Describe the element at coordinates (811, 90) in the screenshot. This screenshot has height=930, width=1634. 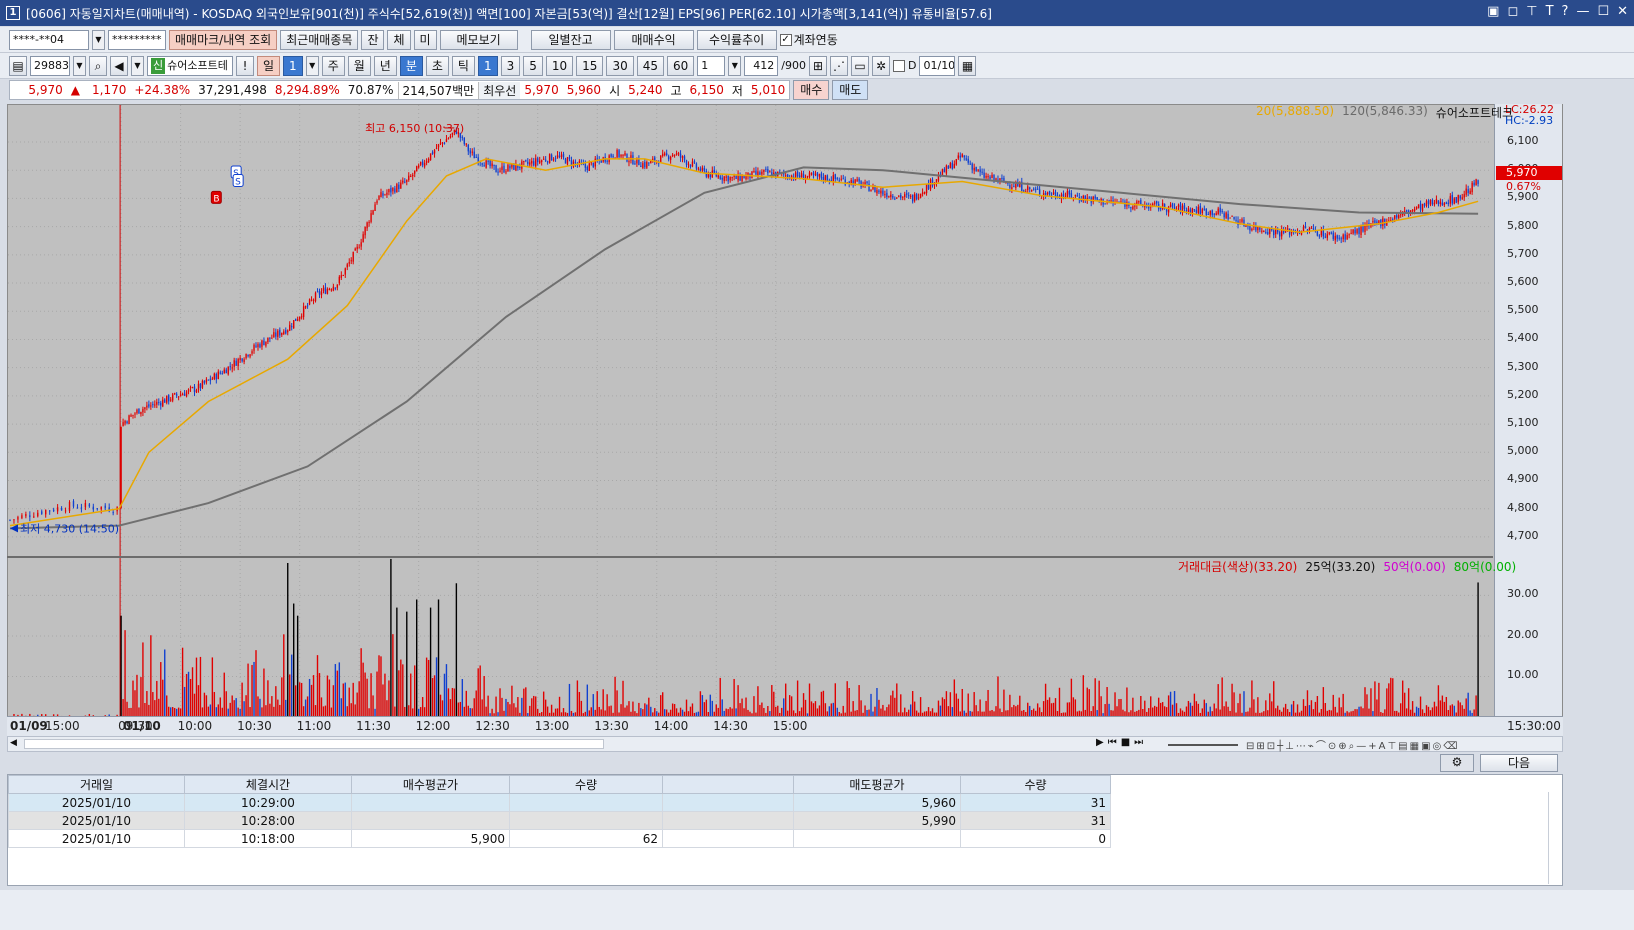
I see `buy-button: 매수` at that location.